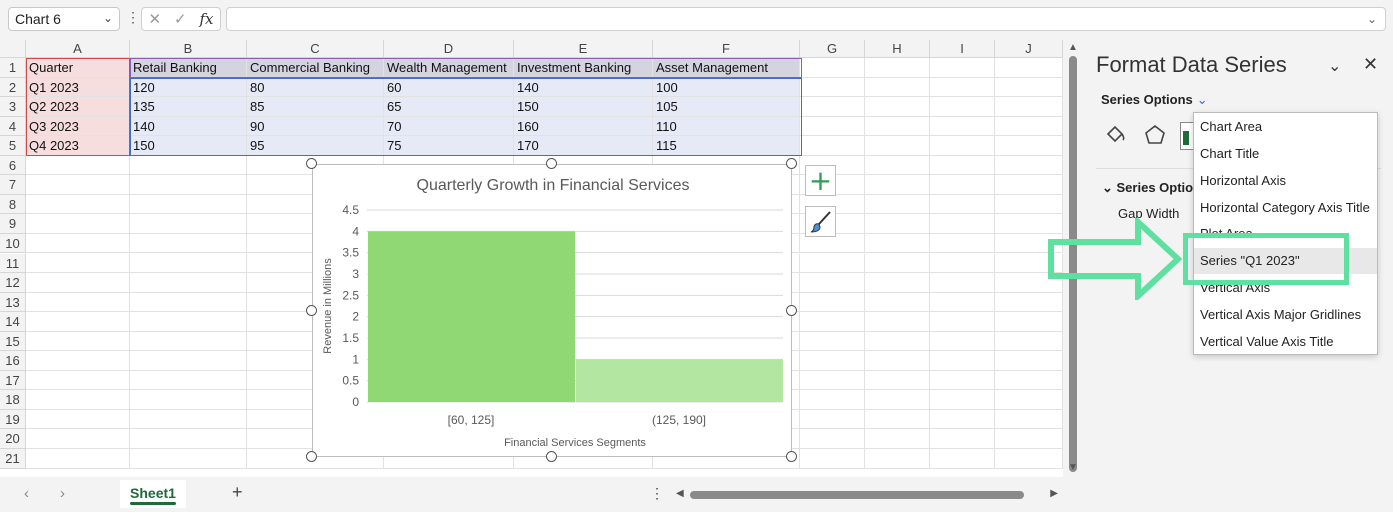 The image size is (1393, 512). What do you see at coordinates (64, 19) in the screenshot?
I see `name-box: Chart 6 ⌄` at bounding box center [64, 19].